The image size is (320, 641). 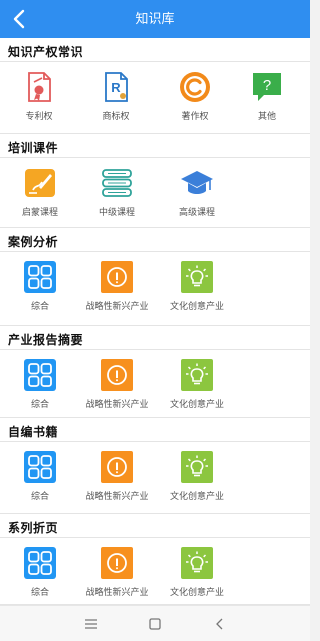 I want to click on page-title: 知识库, so click(x=155, y=18).